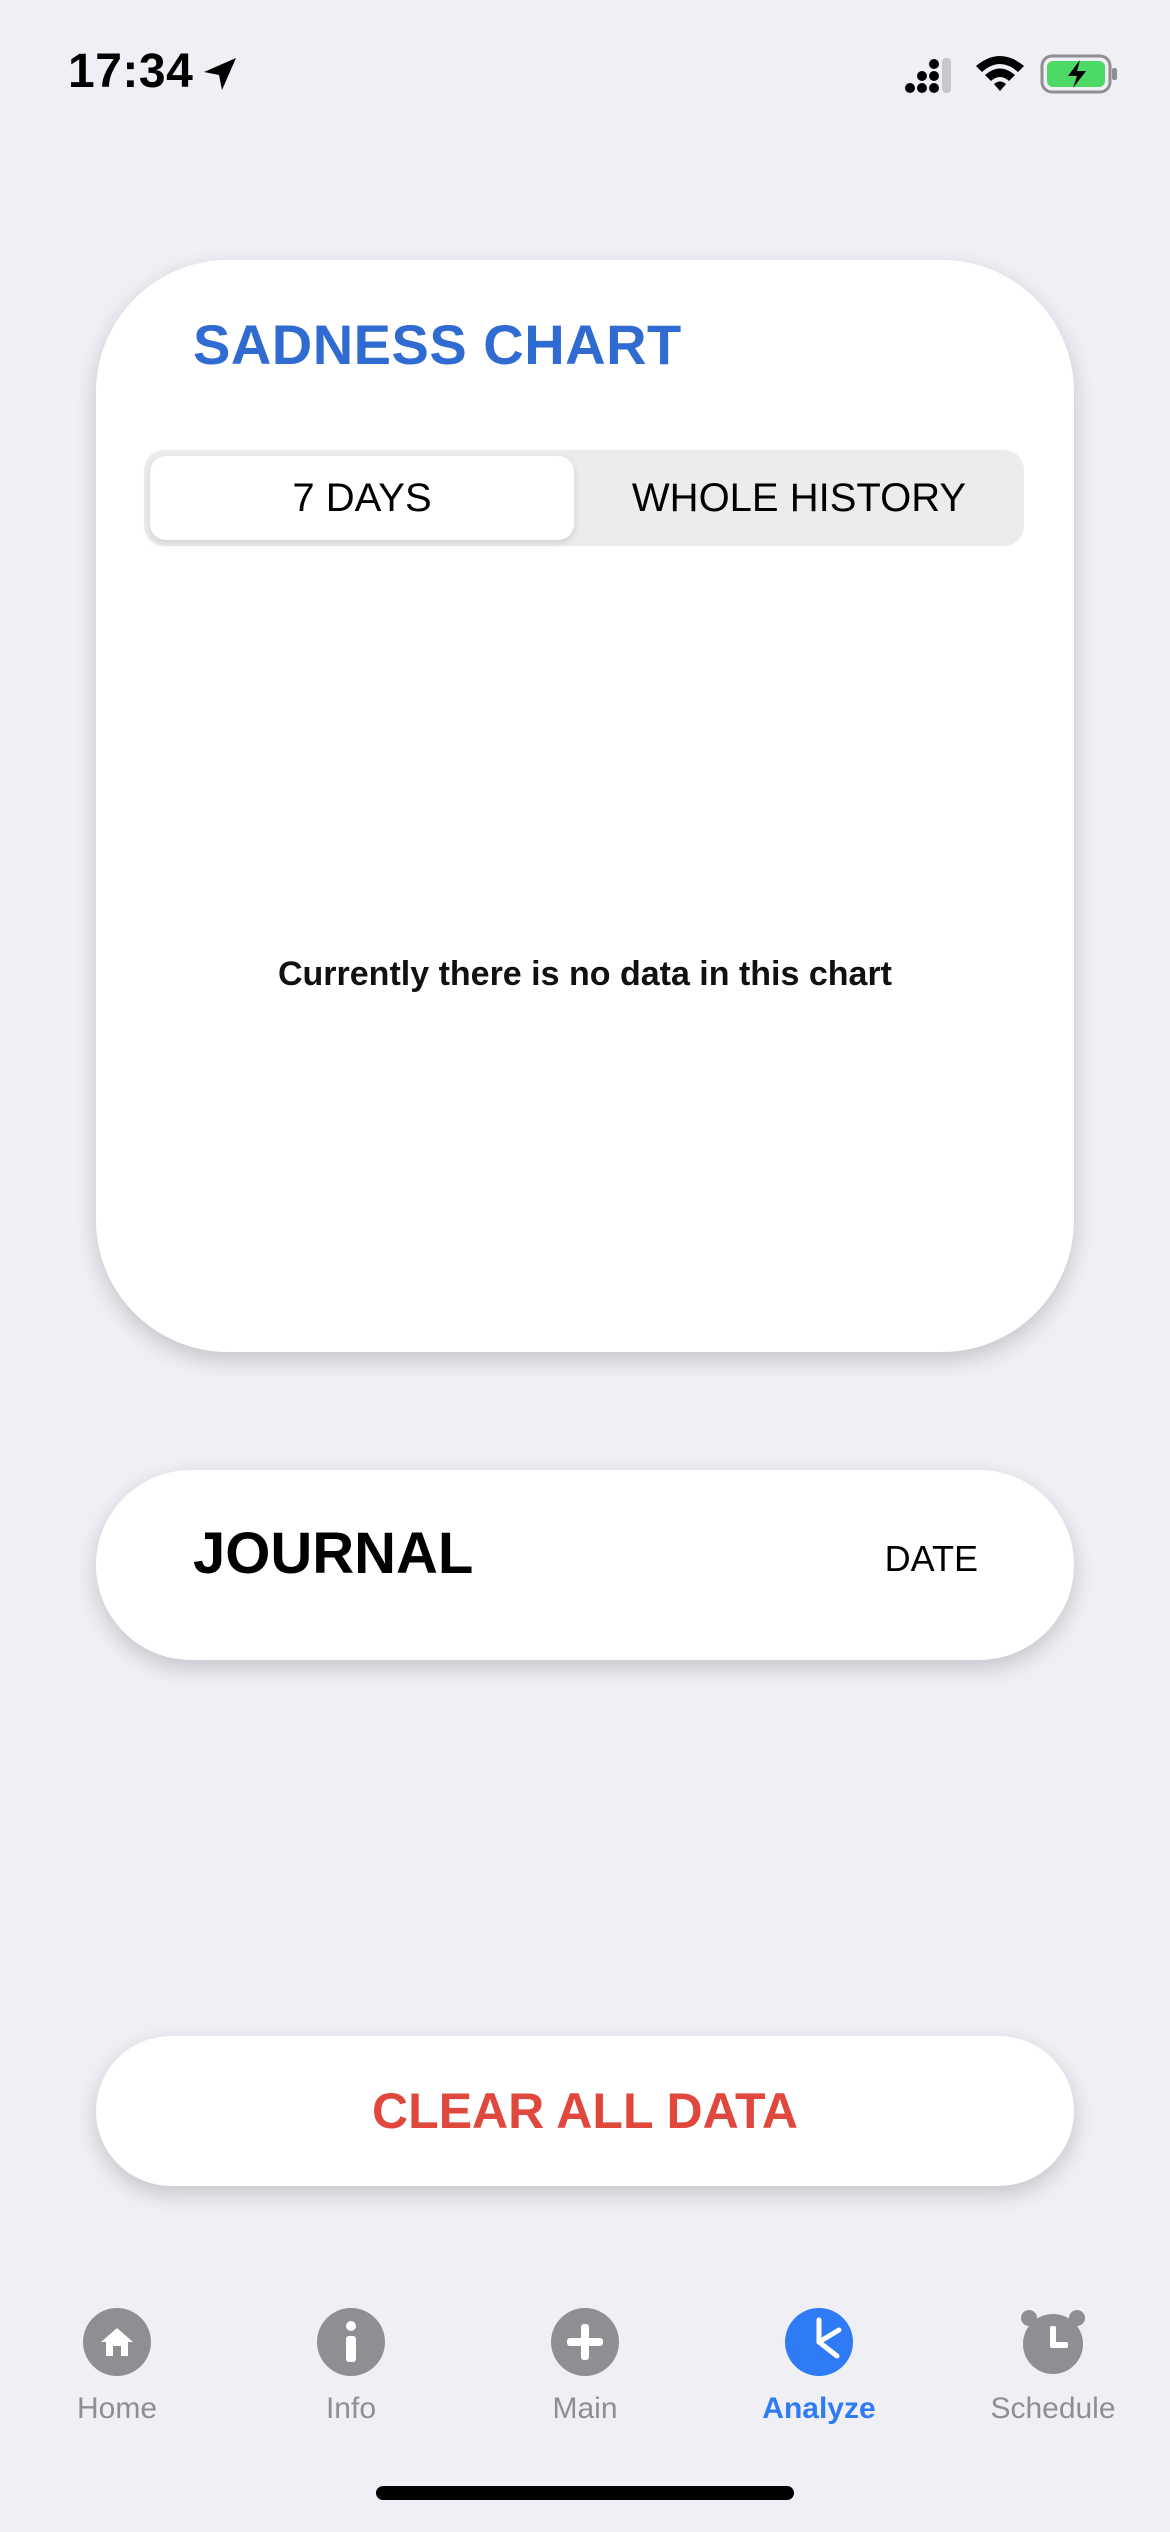  Describe the element at coordinates (585, 75) in the screenshot. I see `status-bar: 17:34` at that location.